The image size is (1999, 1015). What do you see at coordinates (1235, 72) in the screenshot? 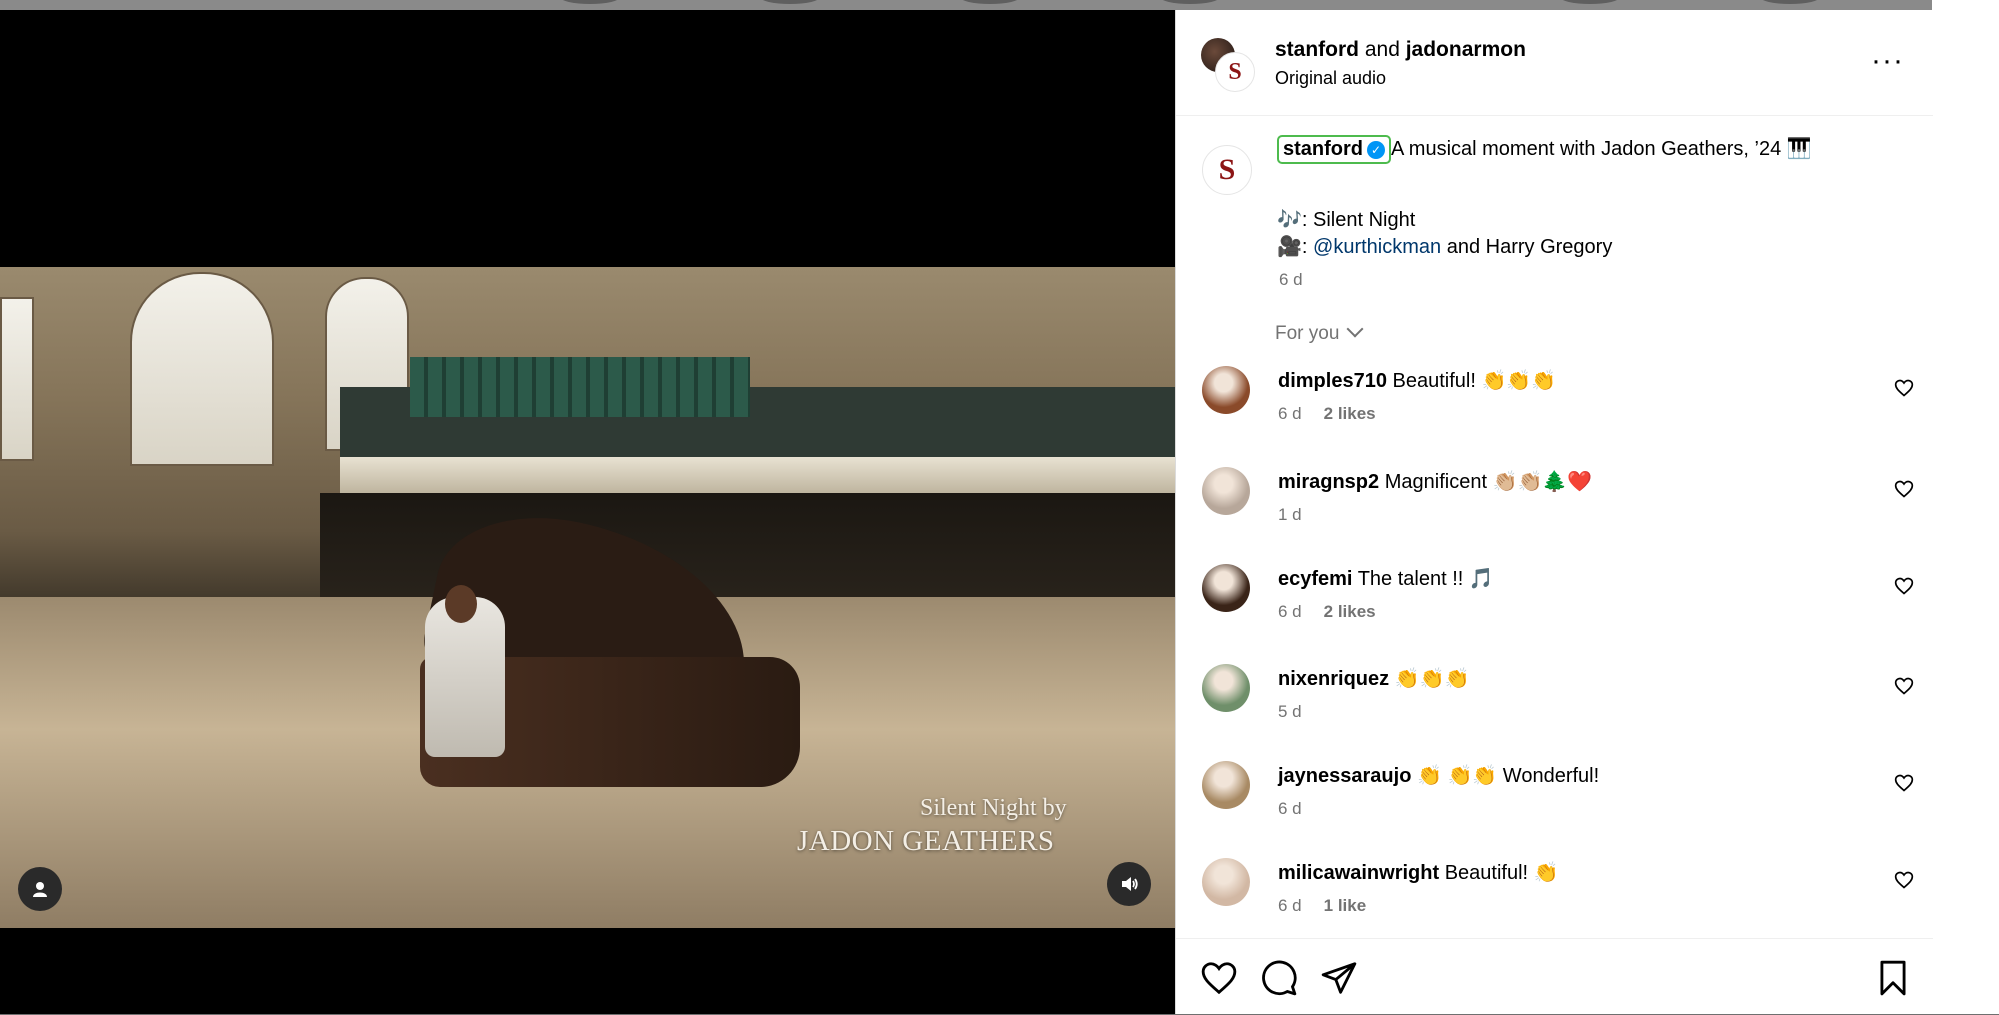
I see `stanford-logo: S` at bounding box center [1235, 72].